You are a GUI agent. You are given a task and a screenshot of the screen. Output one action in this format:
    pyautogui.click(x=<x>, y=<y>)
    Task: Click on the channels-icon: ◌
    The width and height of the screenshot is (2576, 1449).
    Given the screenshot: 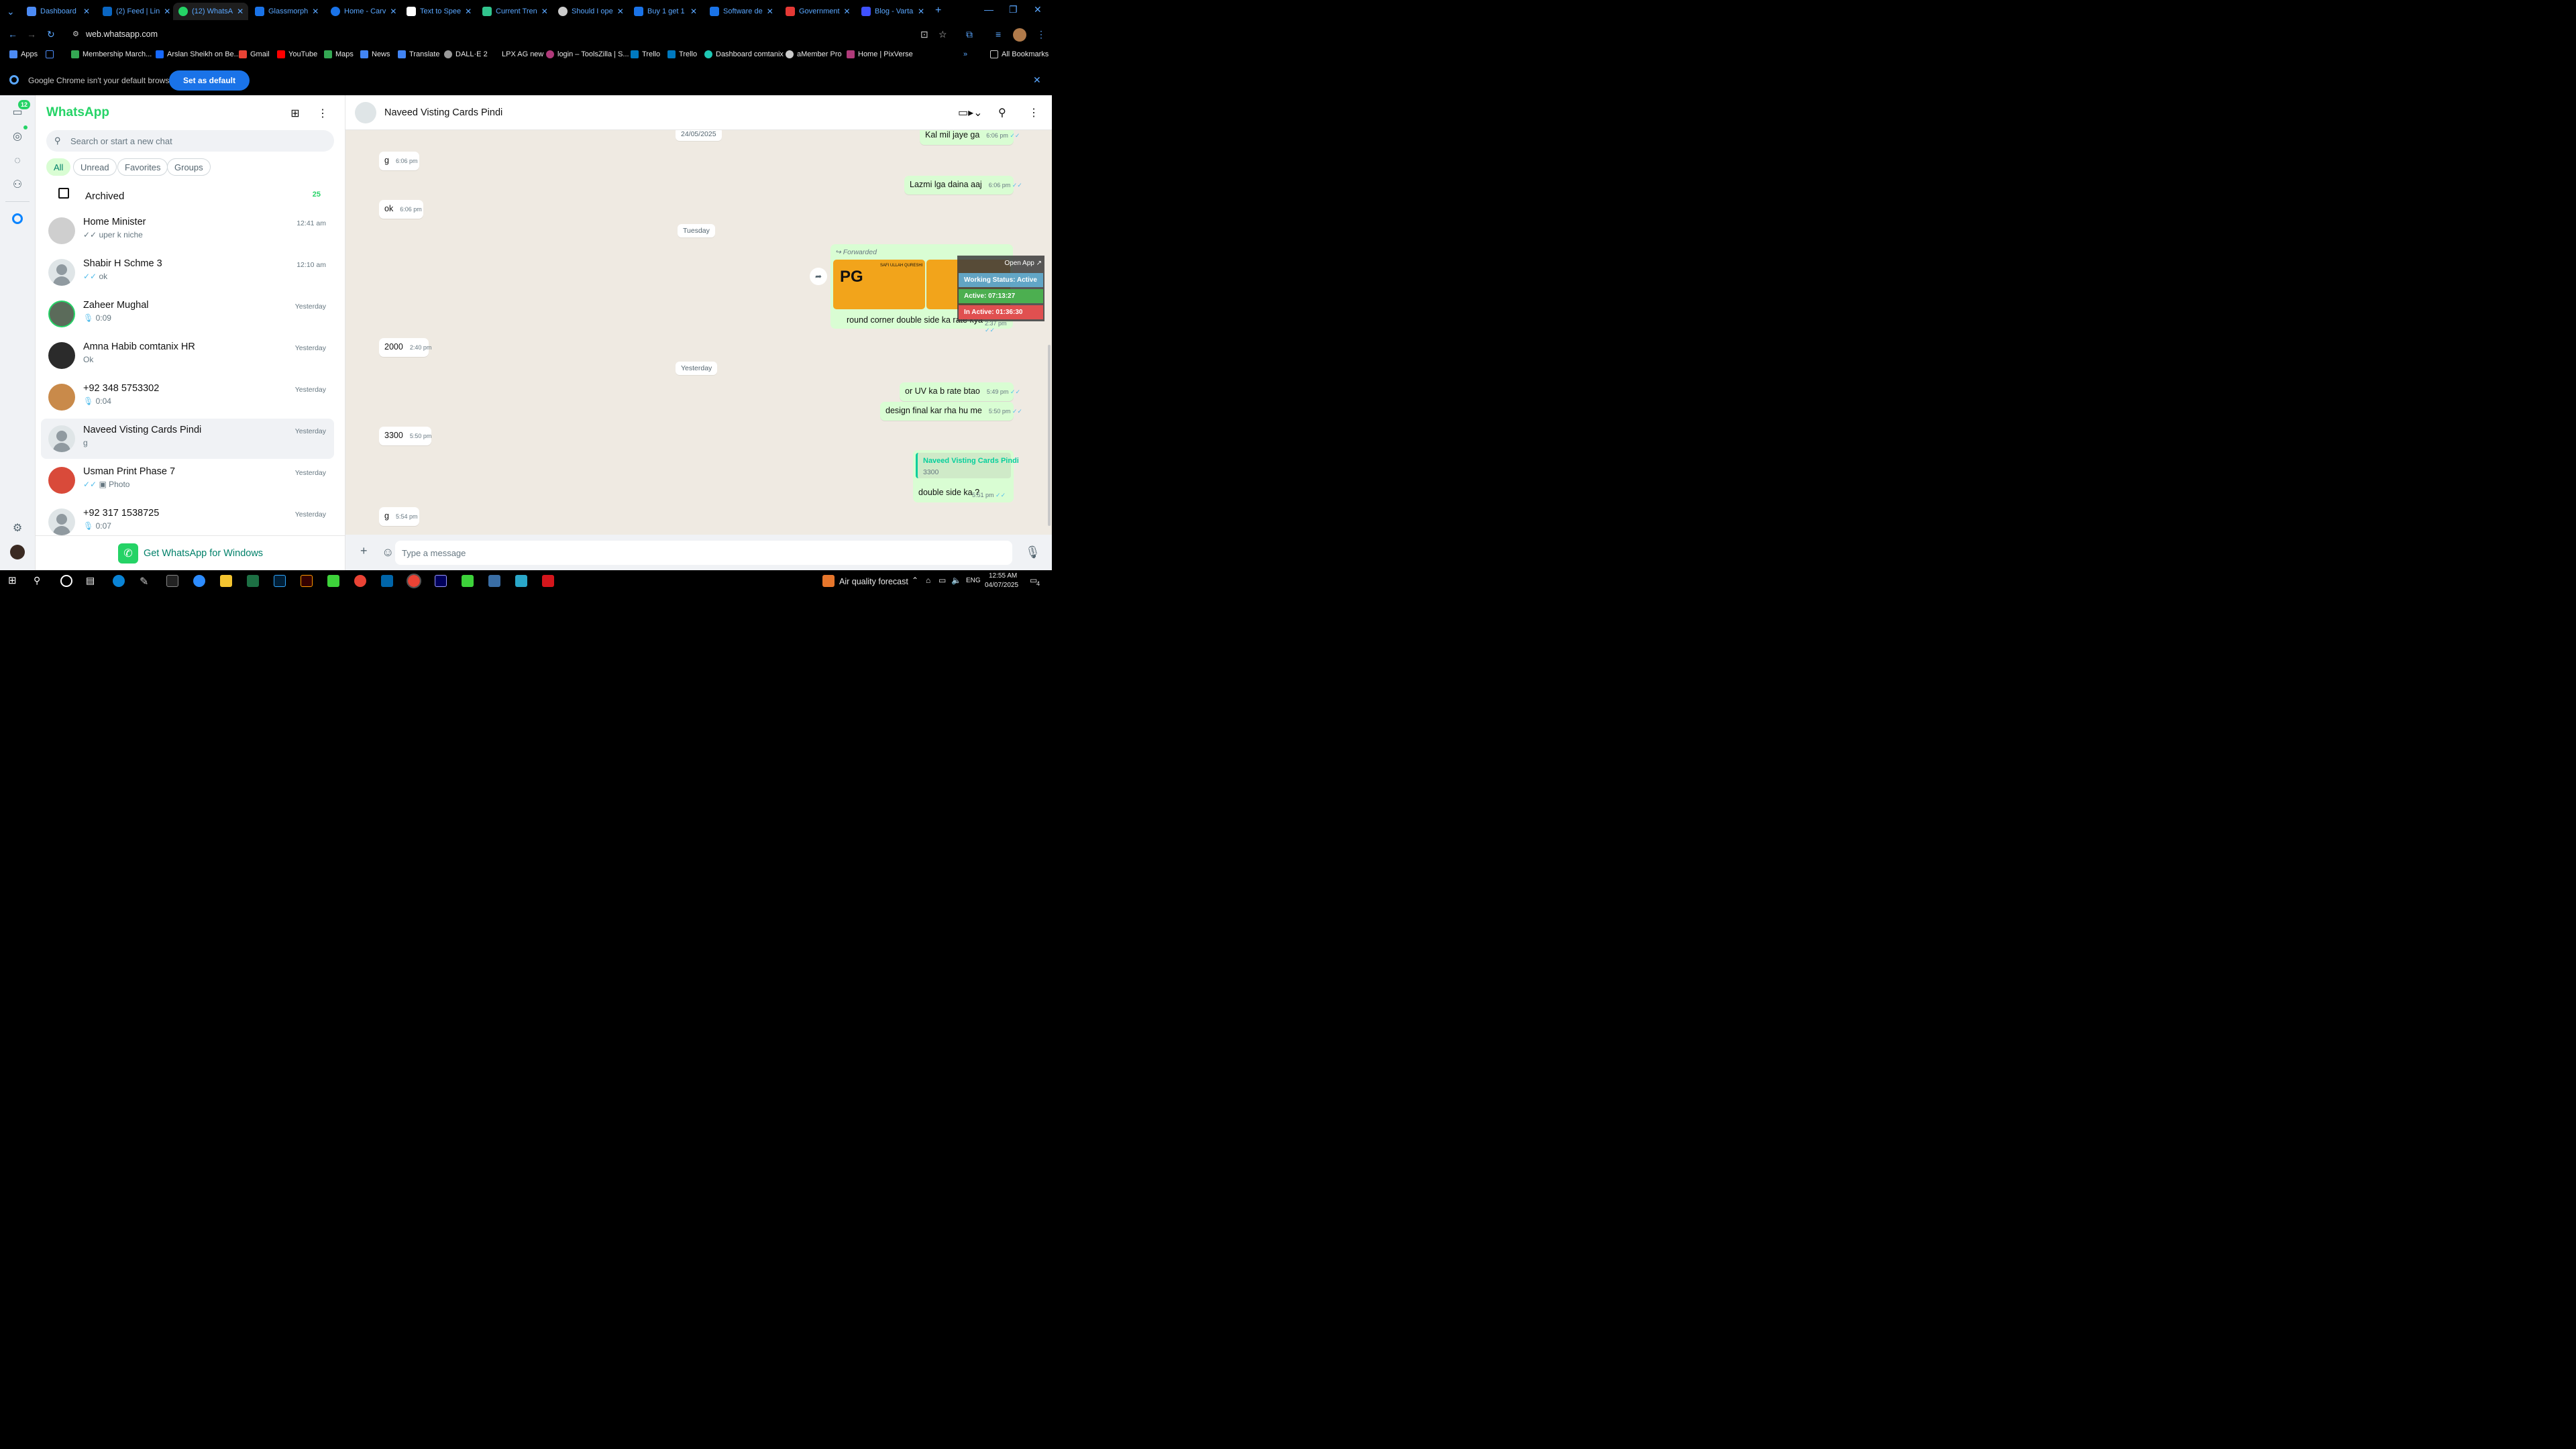 What is the action you would take?
    pyautogui.click(x=17, y=161)
    